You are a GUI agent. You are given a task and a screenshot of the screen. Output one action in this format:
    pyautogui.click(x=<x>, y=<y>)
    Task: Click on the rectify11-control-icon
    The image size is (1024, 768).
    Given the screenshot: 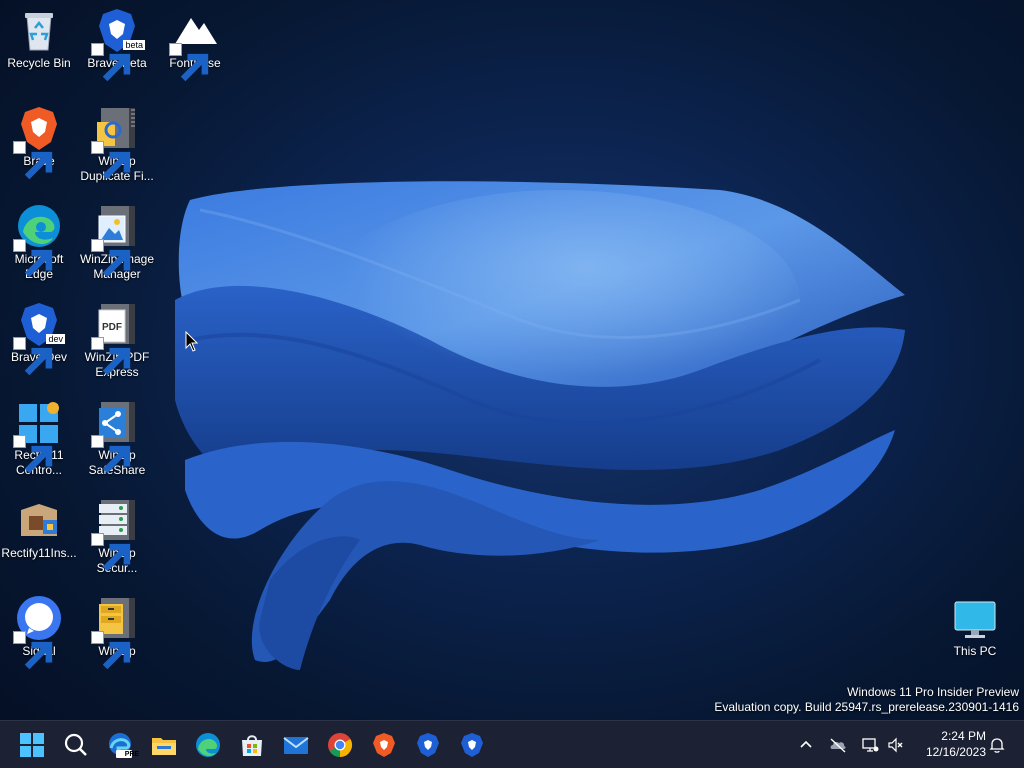 What is the action you would take?
    pyautogui.click(x=38, y=436)
    